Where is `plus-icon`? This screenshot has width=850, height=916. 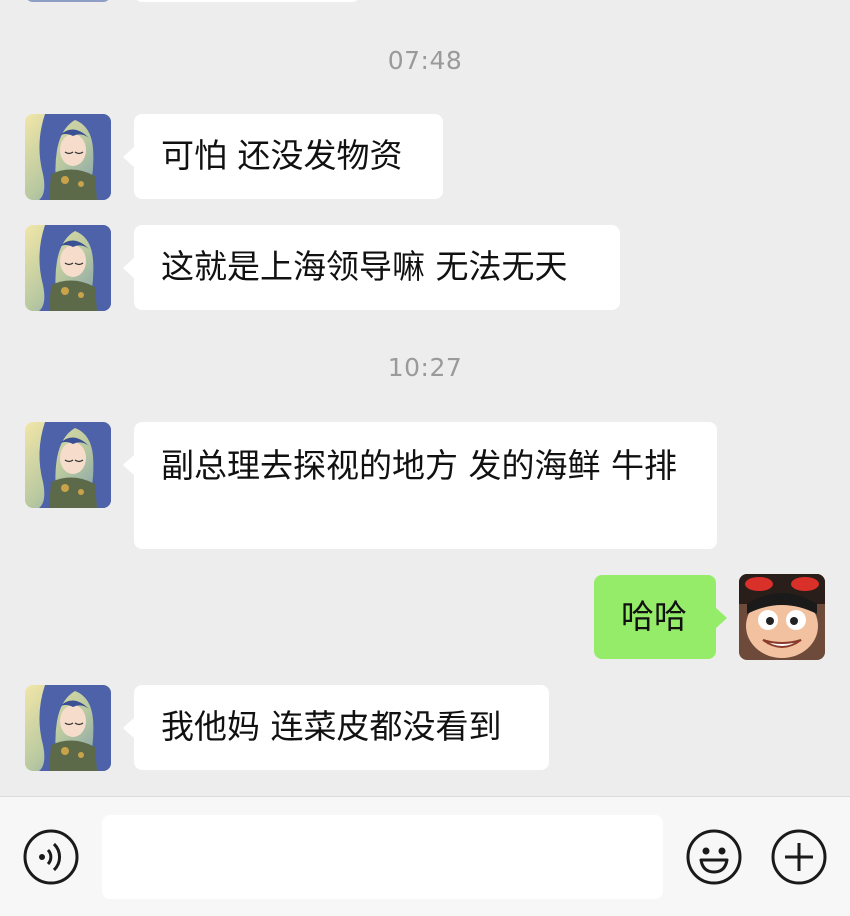
plus-icon is located at coordinates (799, 857).